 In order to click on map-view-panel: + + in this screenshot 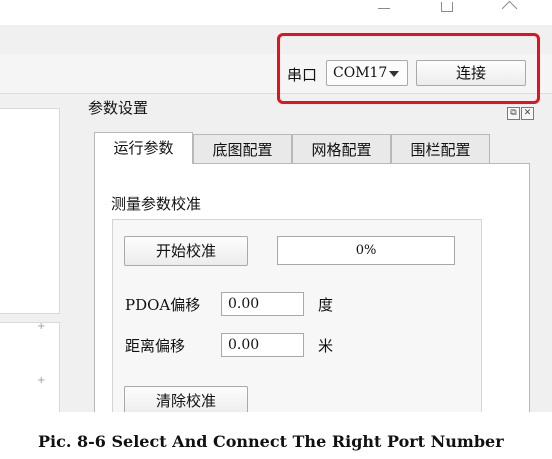, I will do `click(30, 260)`.